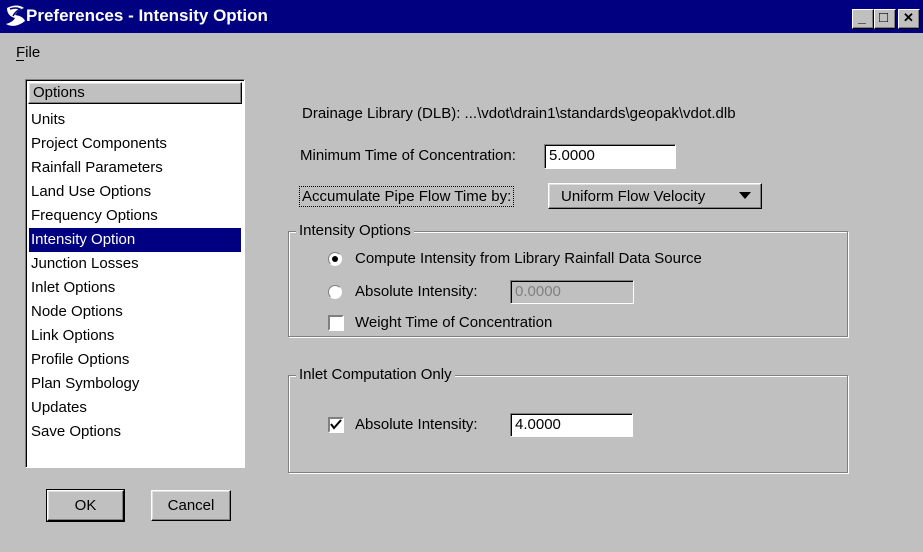 The image size is (923, 552). Describe the element at coordinates (135, 168) in the screenshot. I see `list-item: Rainfall Parameters` at that location.